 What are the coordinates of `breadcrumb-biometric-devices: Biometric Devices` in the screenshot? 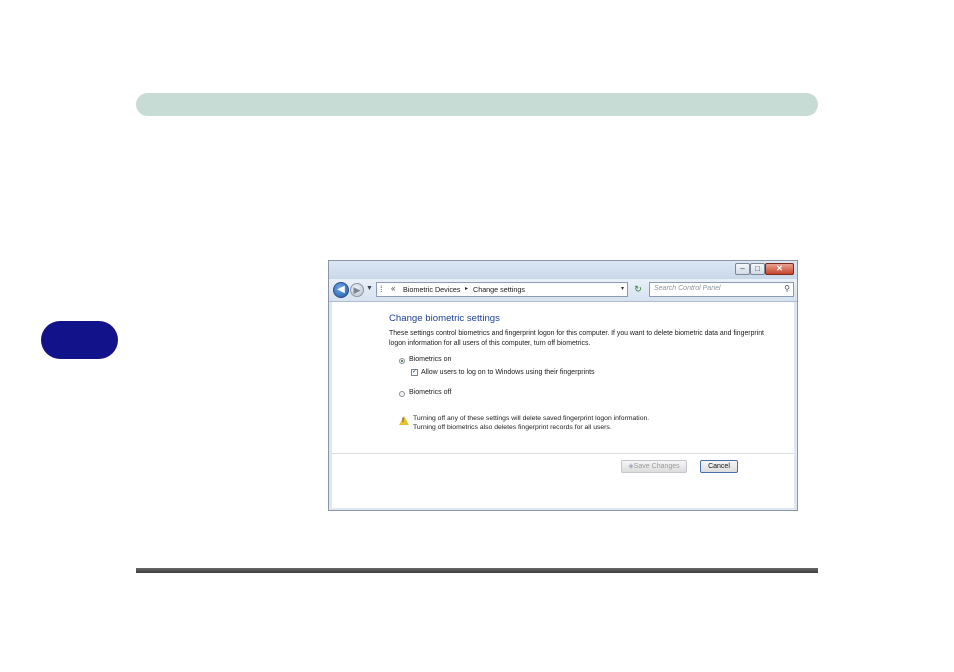 It's located at (432, 289).